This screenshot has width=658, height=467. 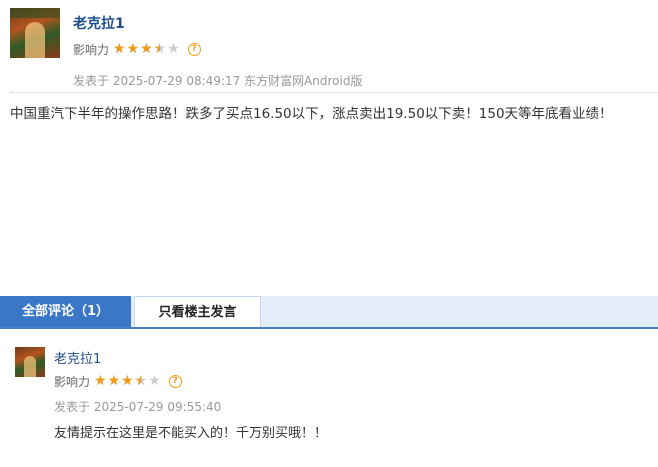 I want to click on divider, so click(x=333, y=92).